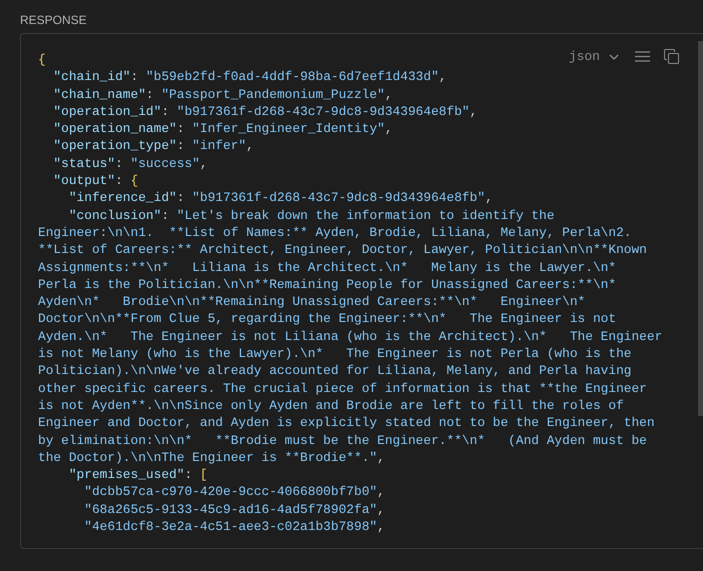  I want to click on code-line: "status": "success",, so click(130, 163).